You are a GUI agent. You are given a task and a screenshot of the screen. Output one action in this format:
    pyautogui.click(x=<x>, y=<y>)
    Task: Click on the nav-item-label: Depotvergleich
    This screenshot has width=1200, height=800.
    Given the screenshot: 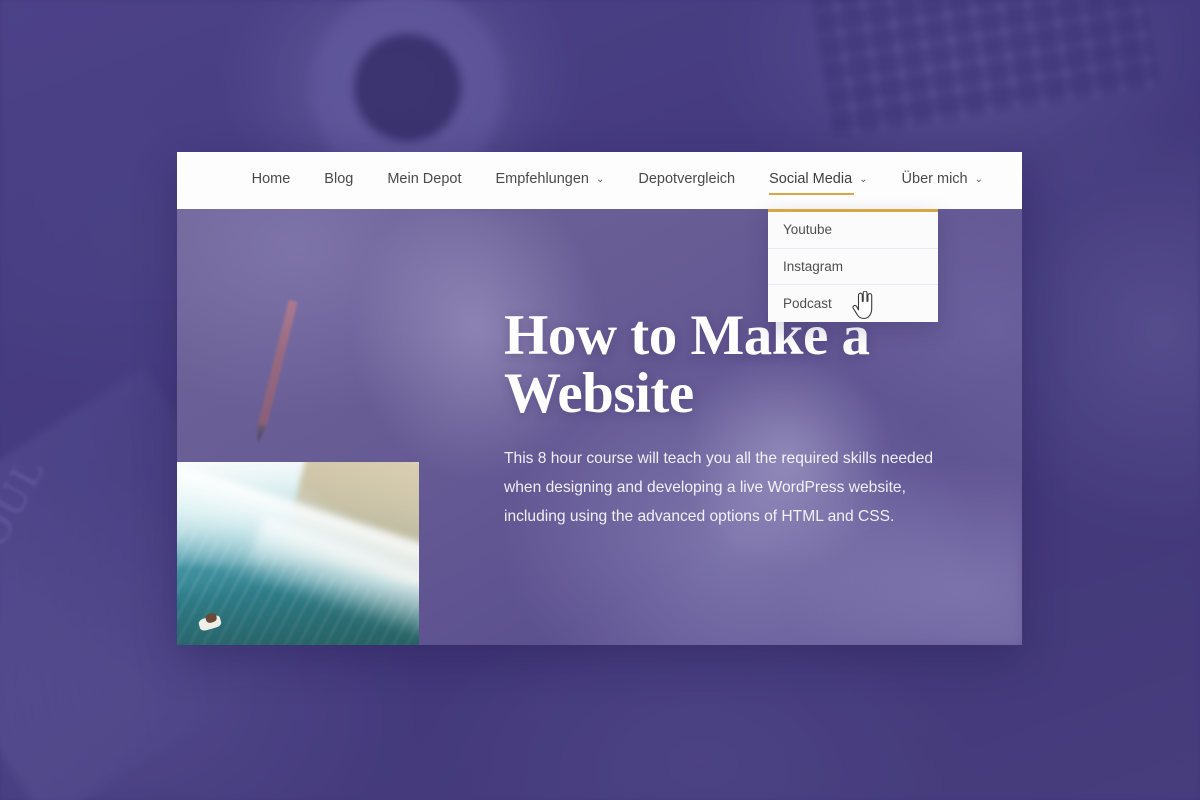 What is the action you would take?
    pyautogui.click(x=687, y=179)
    